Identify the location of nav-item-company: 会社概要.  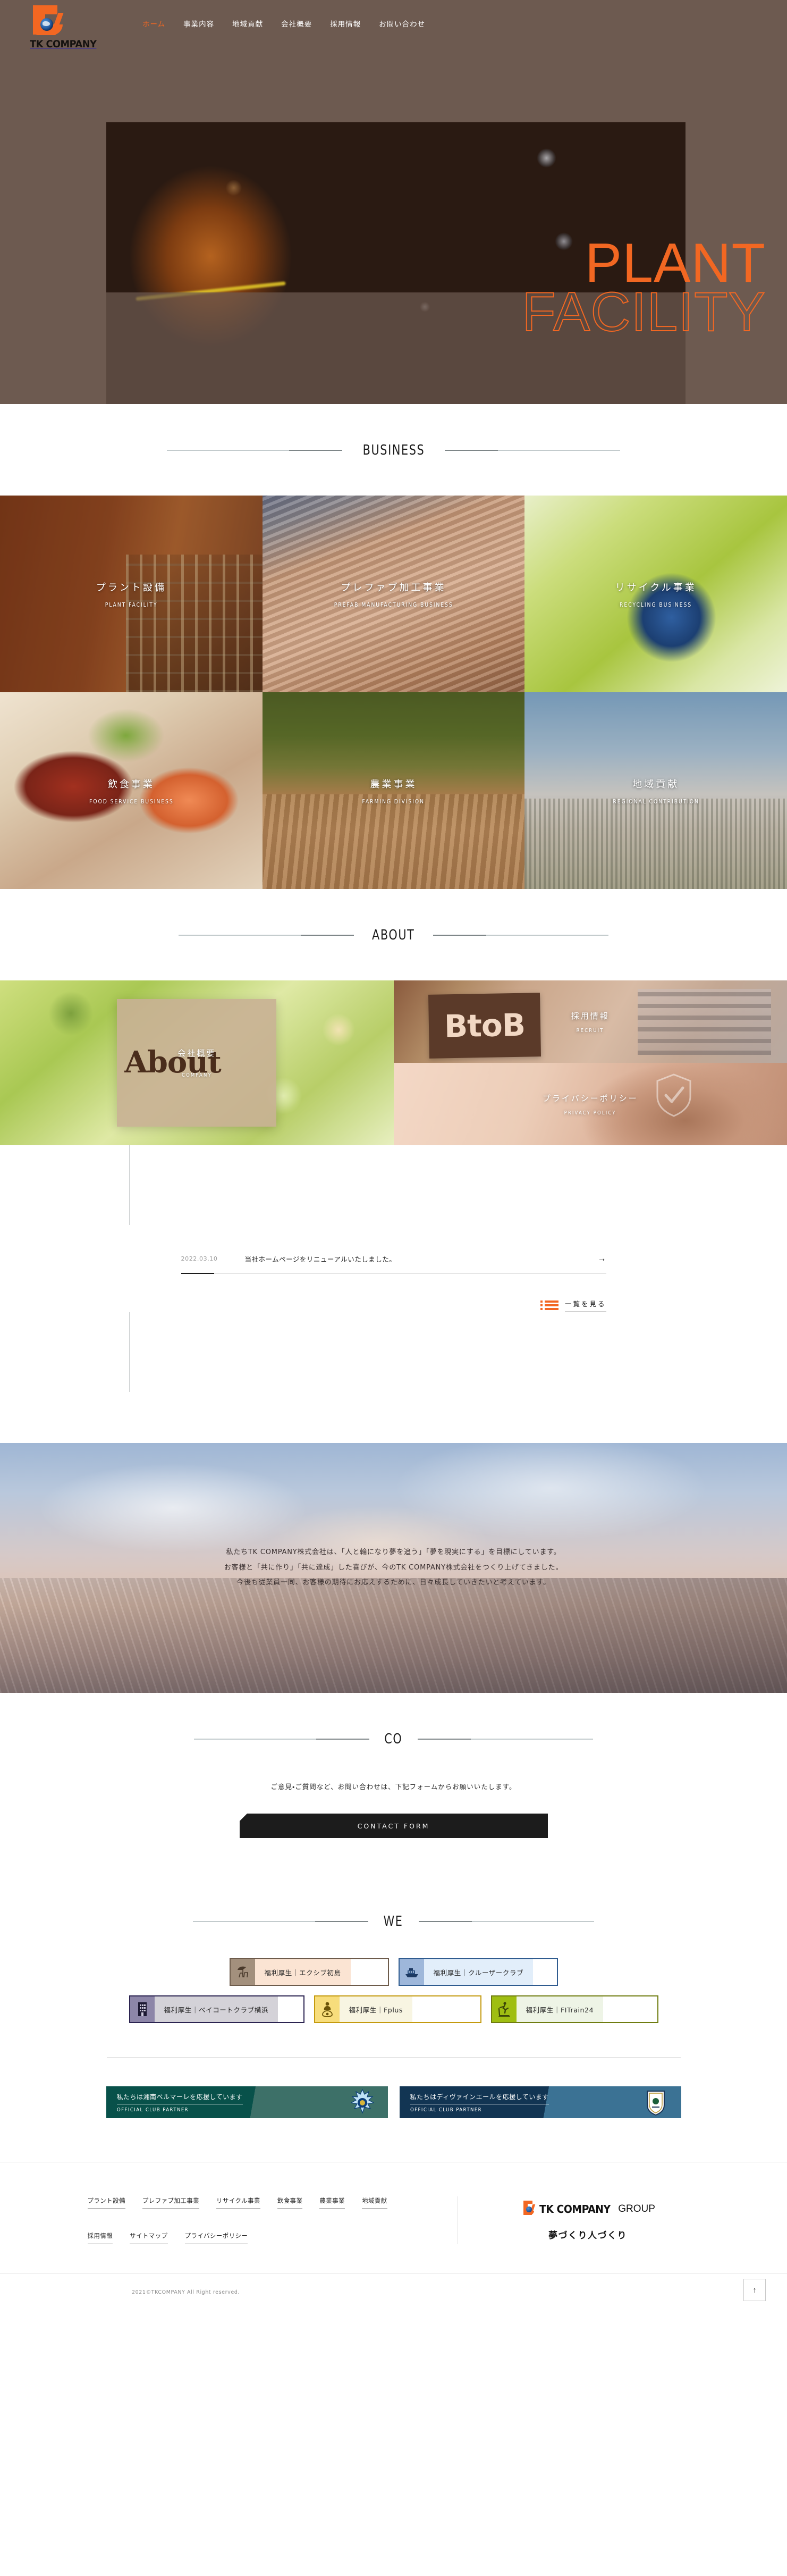
(297, 23).